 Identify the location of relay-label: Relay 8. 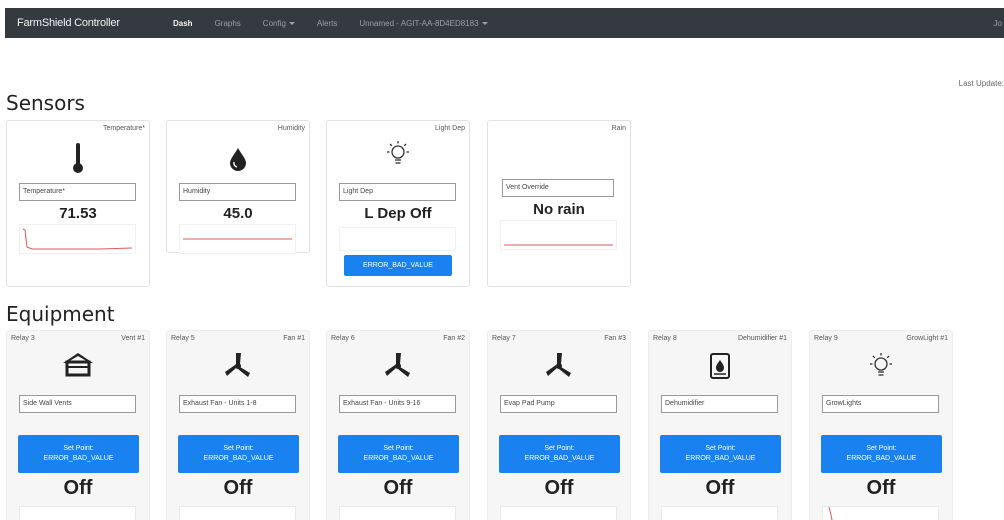
(665, 338).